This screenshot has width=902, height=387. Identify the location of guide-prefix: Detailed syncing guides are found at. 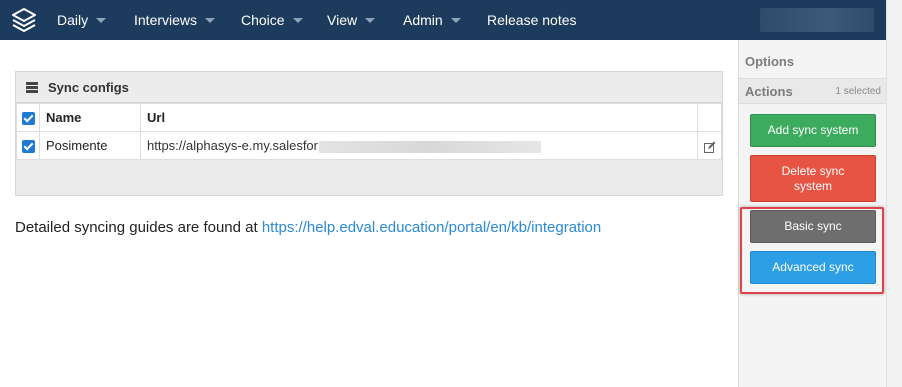
(138, 227).